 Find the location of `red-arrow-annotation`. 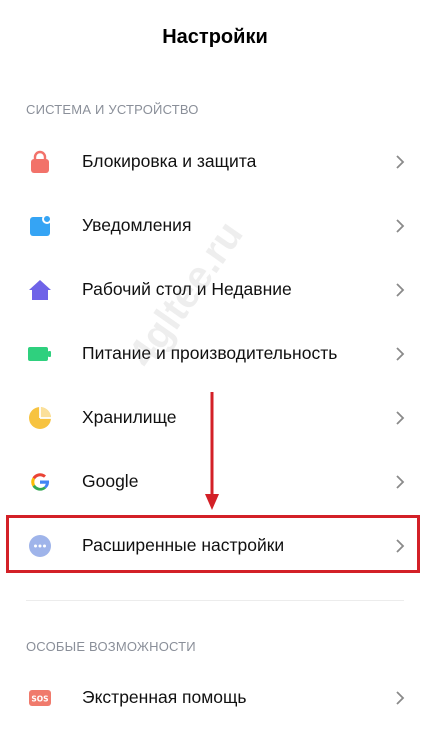

red-arrow-annotation is located at coordinates (212, 451).